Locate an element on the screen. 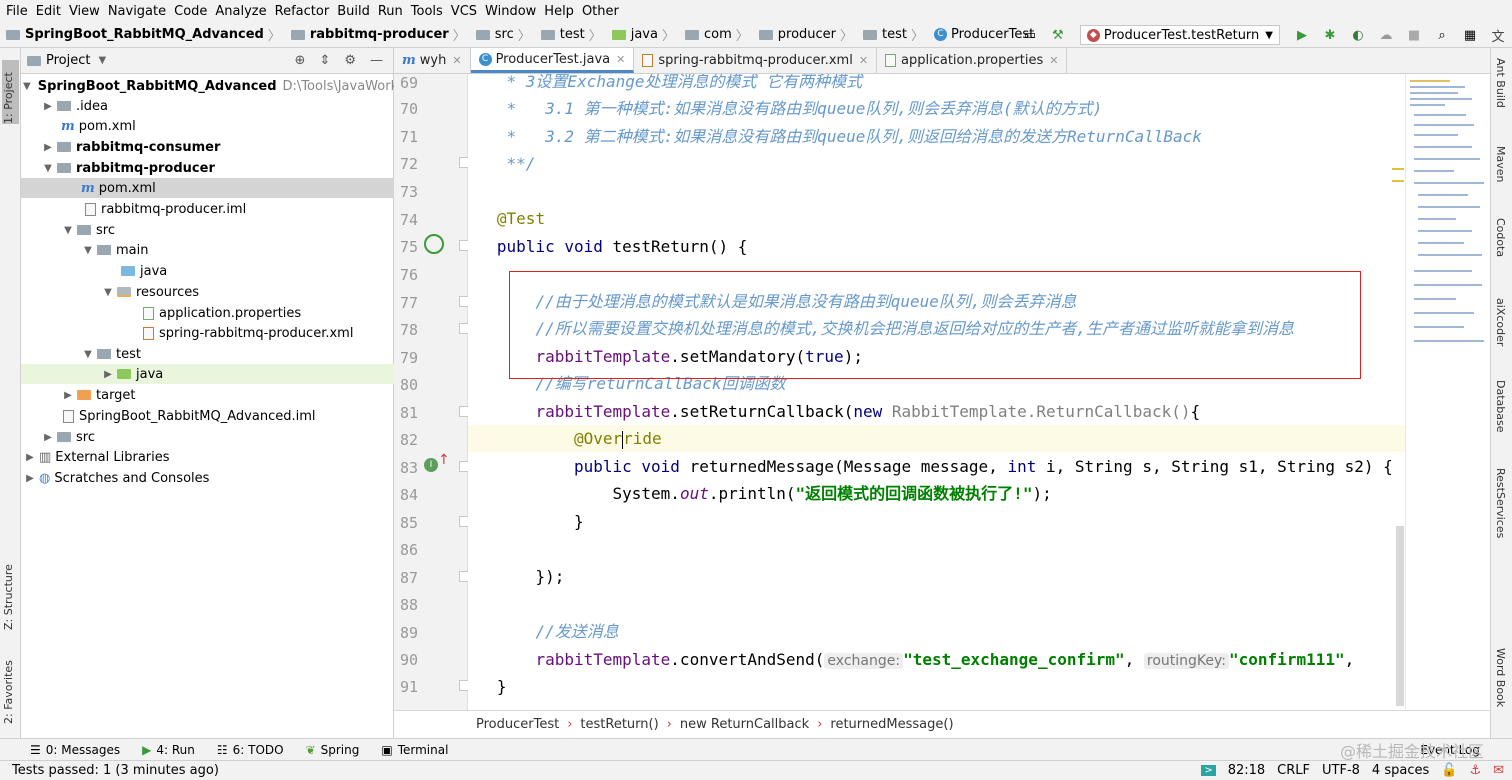  crumb-com: com 〉 is located at coordinates (721, 34).